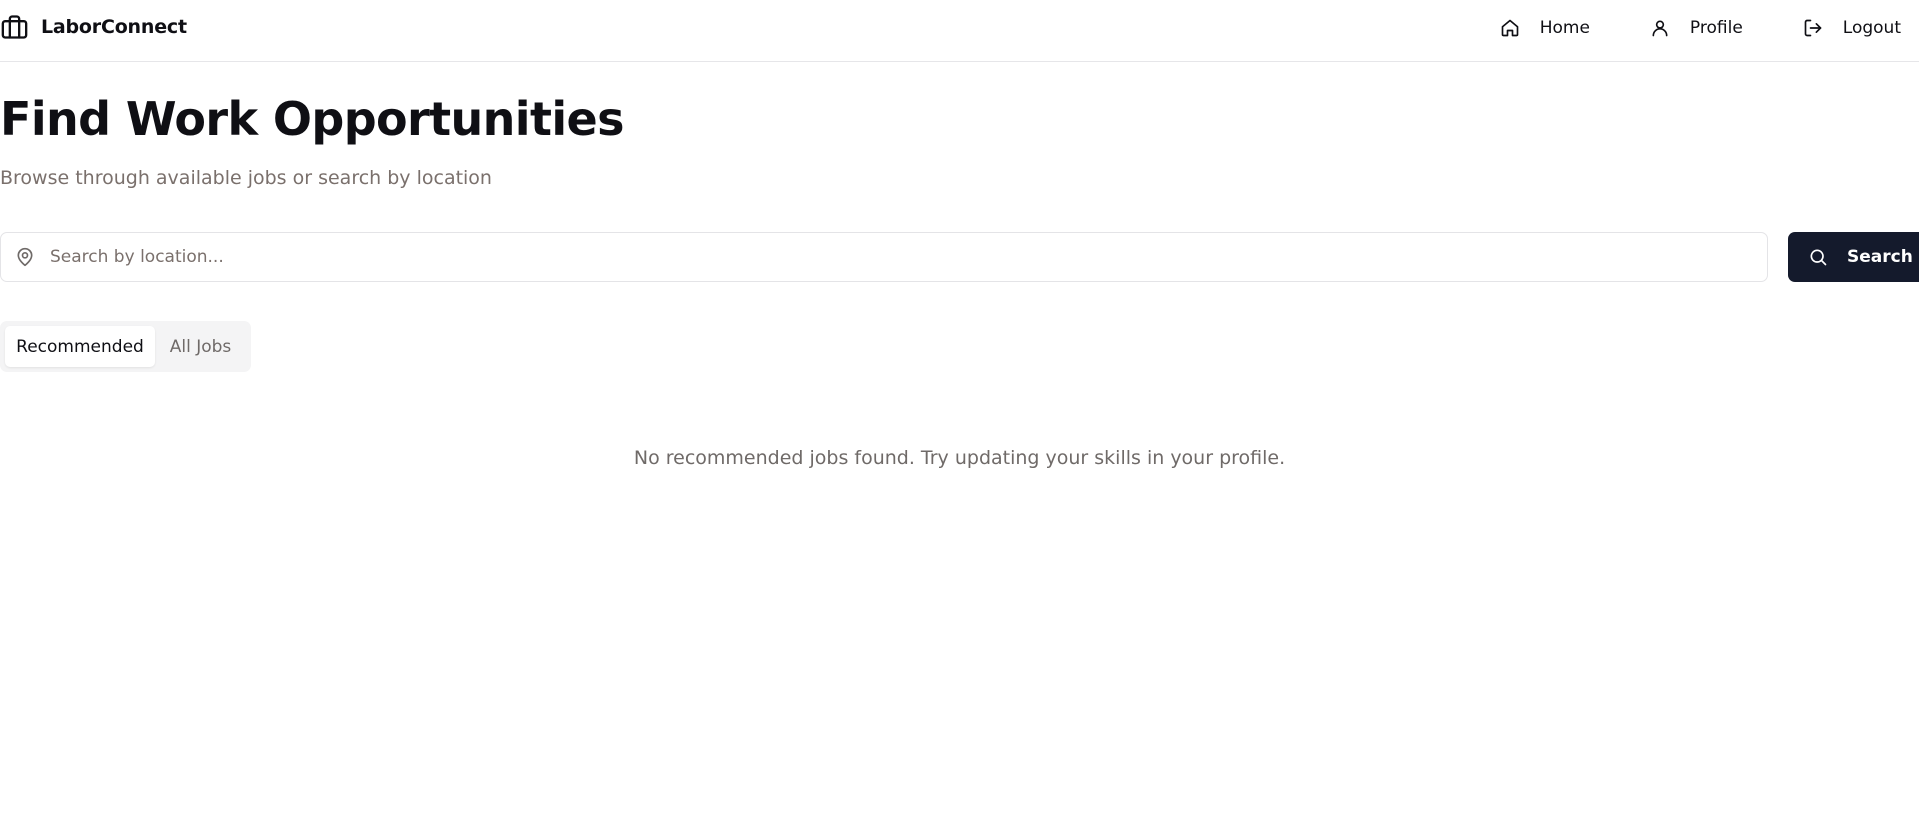  I want to click on nav-logout-link: Logout, so click(1852, 28).